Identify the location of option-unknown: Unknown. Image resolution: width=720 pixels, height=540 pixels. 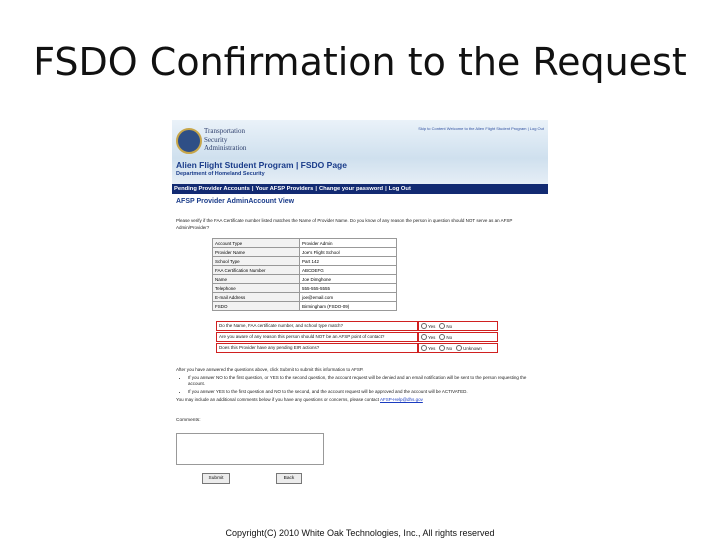
(469, 348).